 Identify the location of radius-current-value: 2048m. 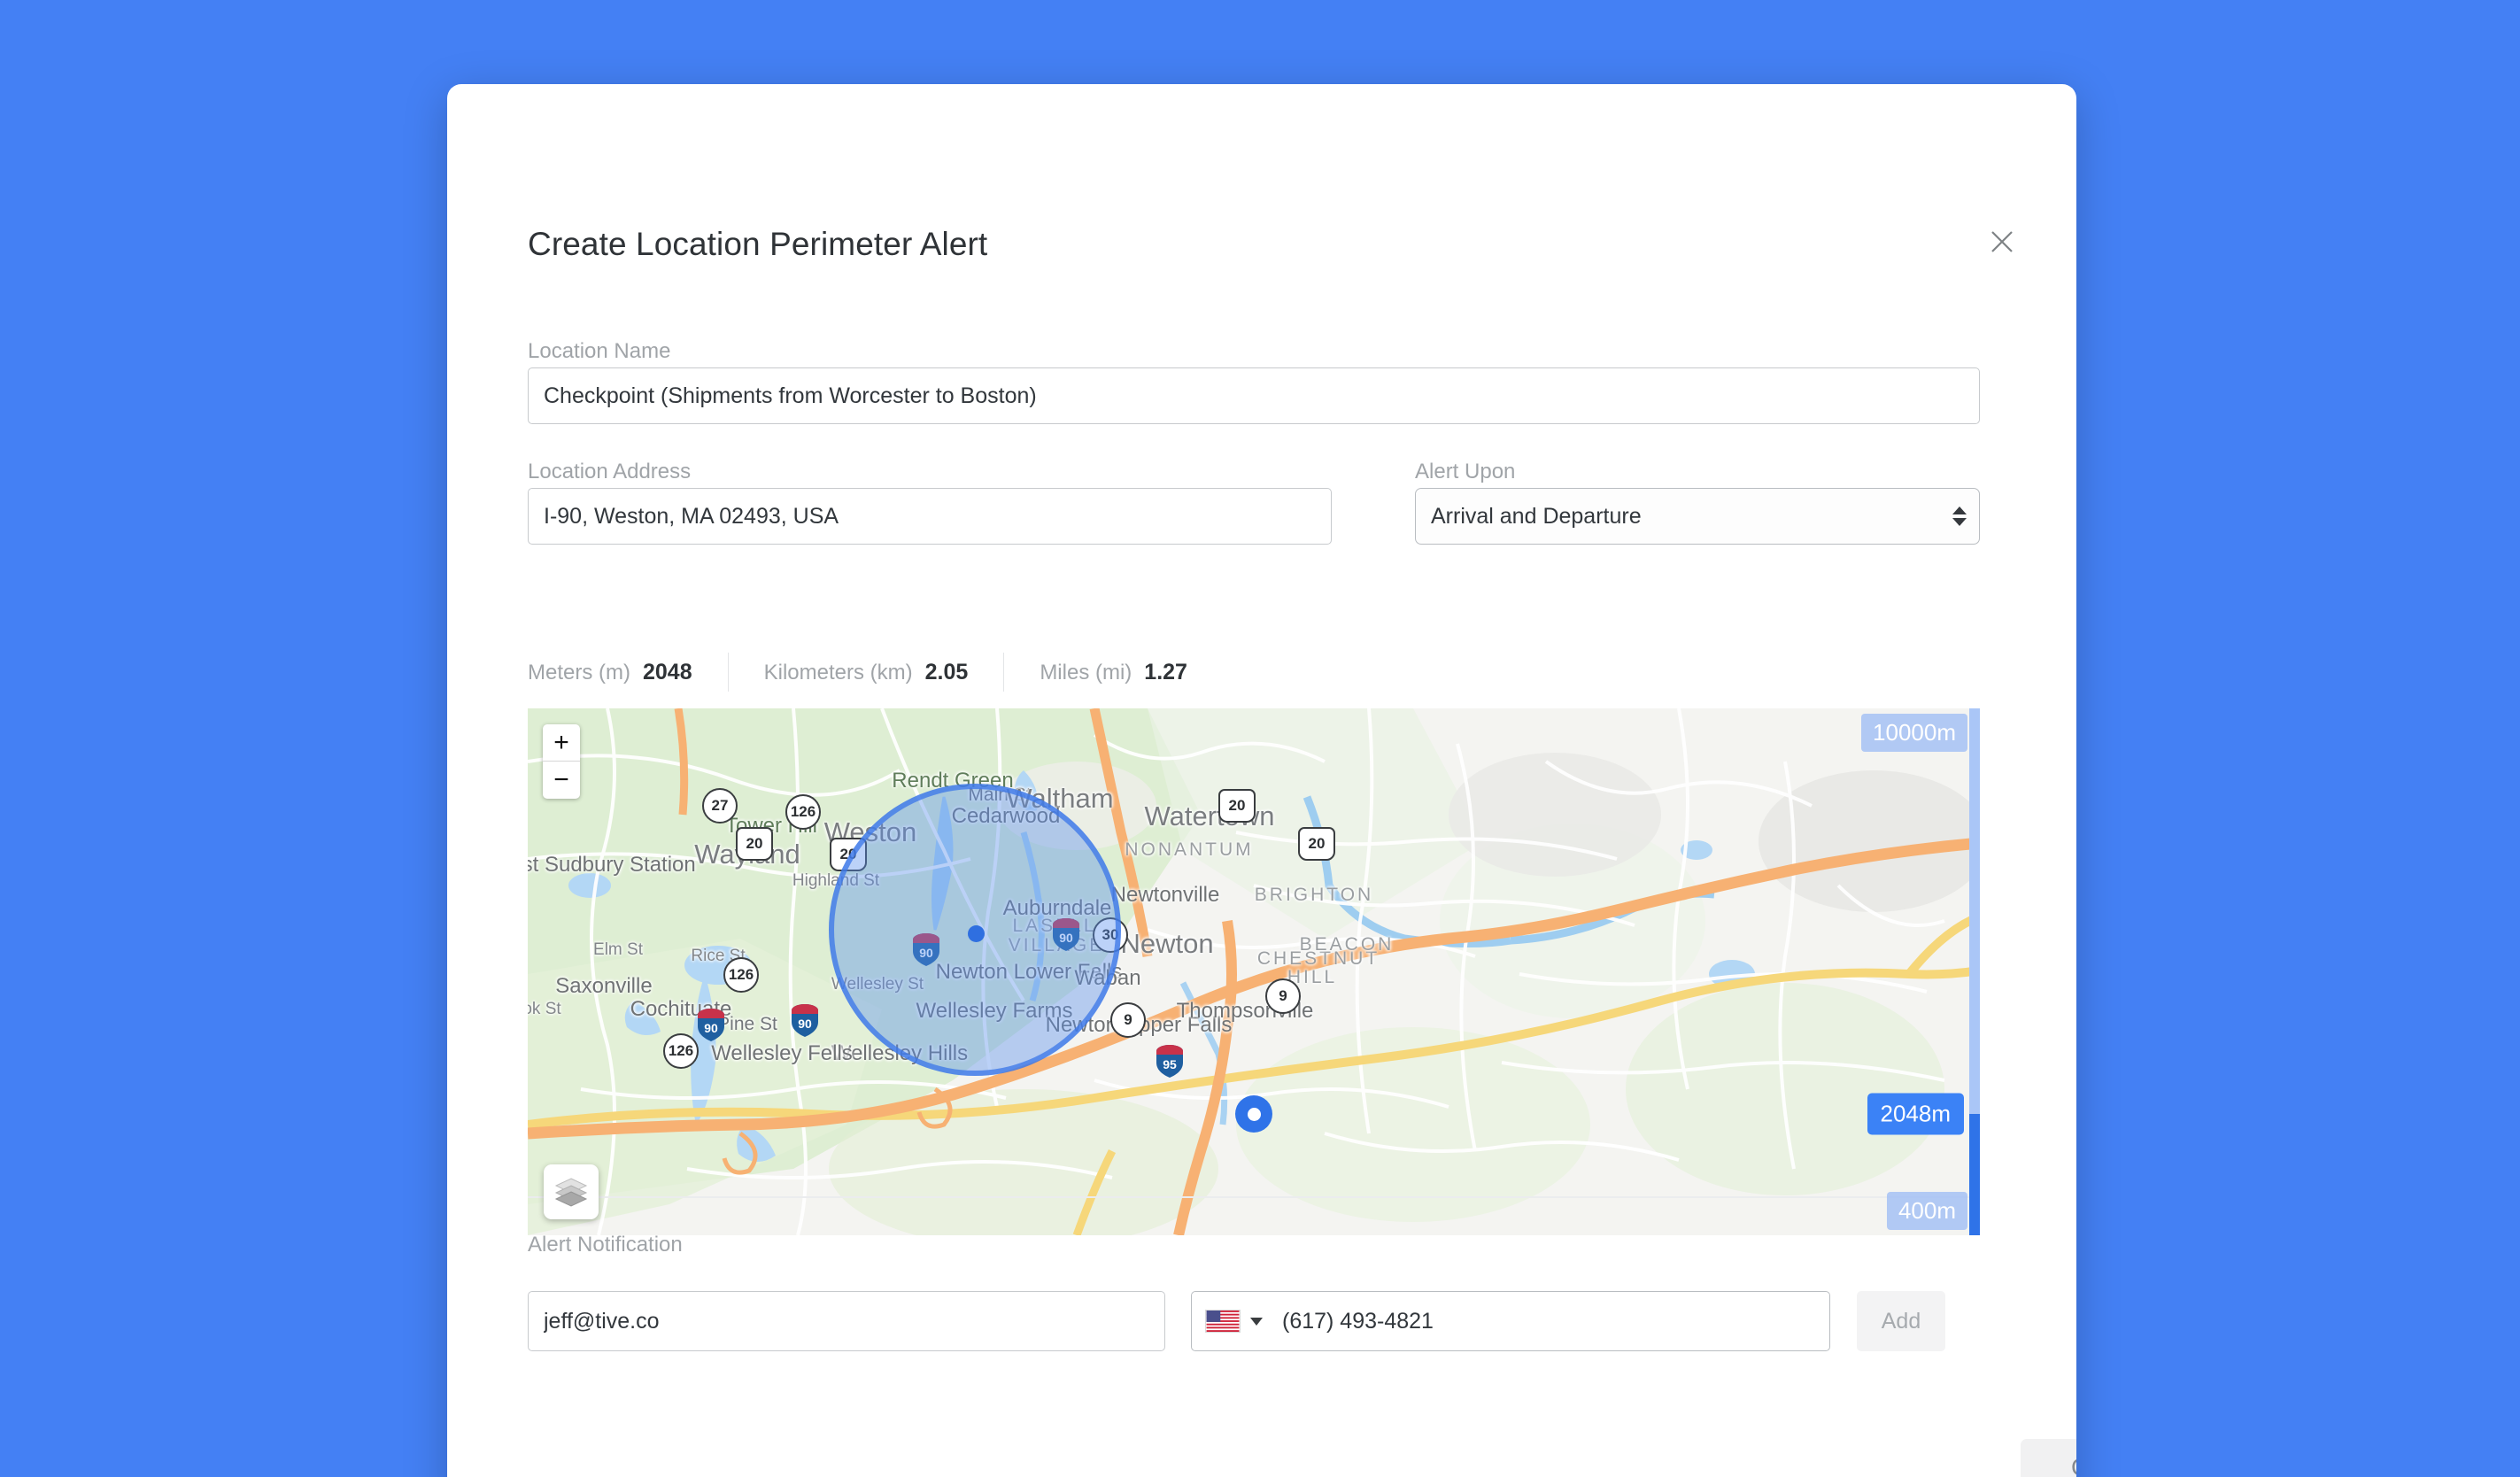
(1915, 1114).